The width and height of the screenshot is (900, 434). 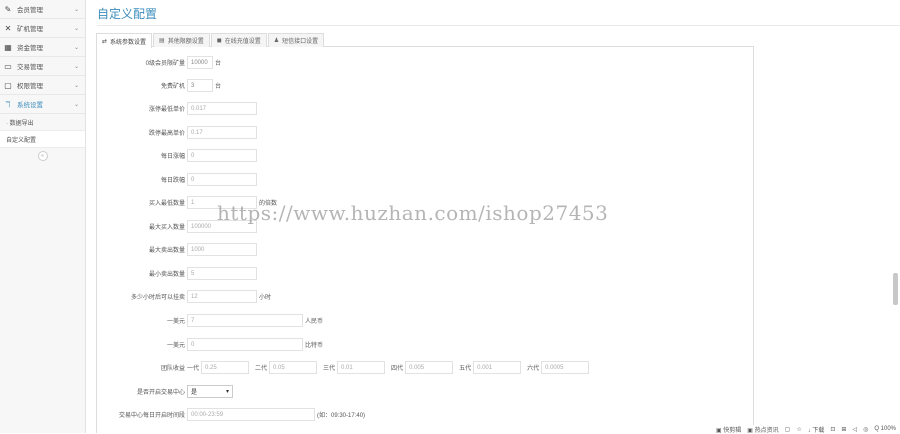 I want to click on tab-label: 在线充值设置, so click(x=242, y=42).